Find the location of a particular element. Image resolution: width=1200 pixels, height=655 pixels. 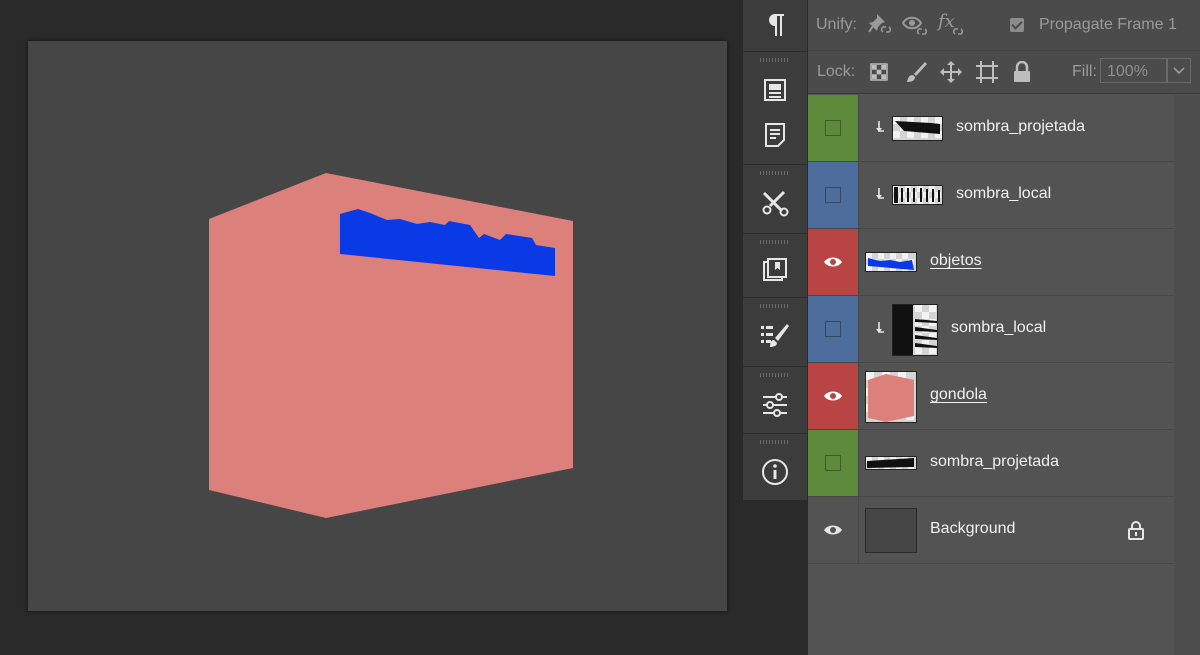

strip-group-info is located at coordinates (775, 467).